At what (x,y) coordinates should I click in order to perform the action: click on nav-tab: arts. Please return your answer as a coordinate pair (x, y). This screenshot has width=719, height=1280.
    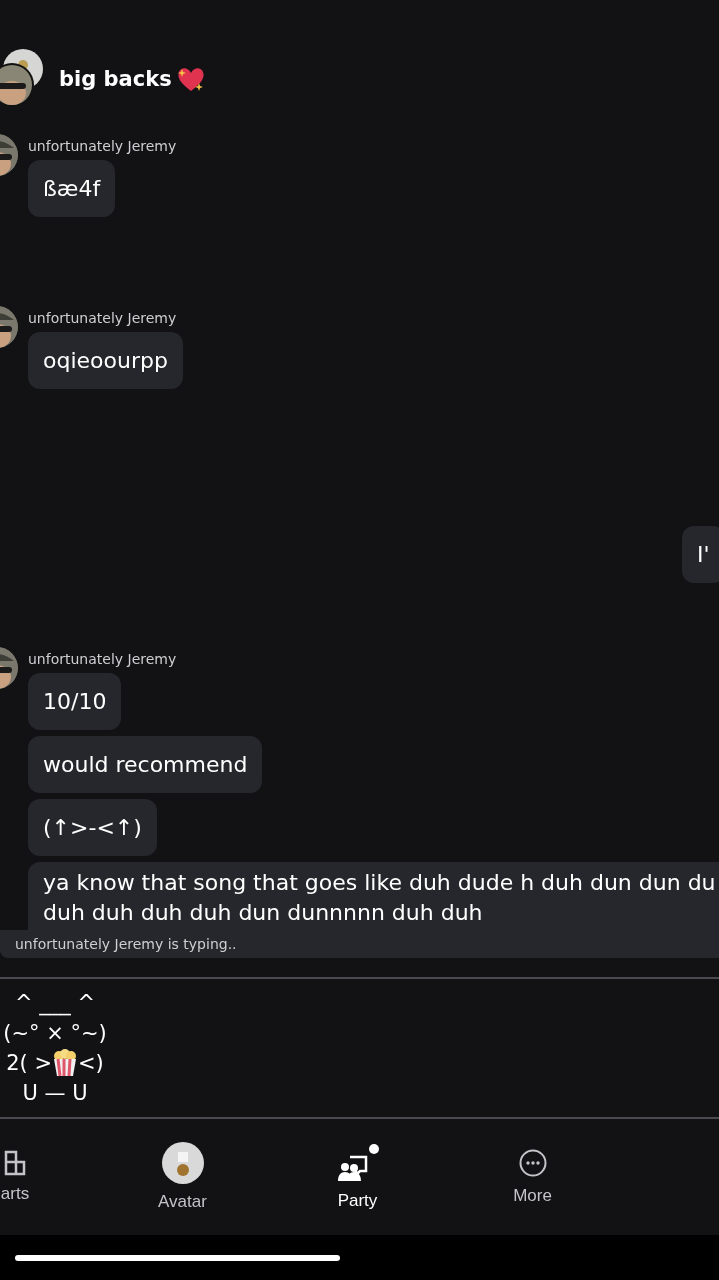
    Looking at the image, I should click on (47, 1177).